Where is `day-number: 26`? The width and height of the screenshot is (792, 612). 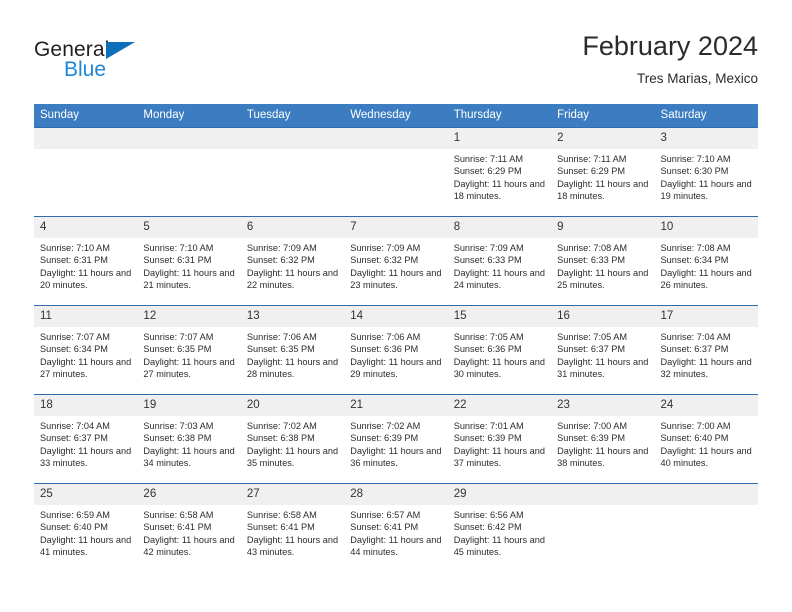 day-number: 26 is located at coordinates (189, 494).